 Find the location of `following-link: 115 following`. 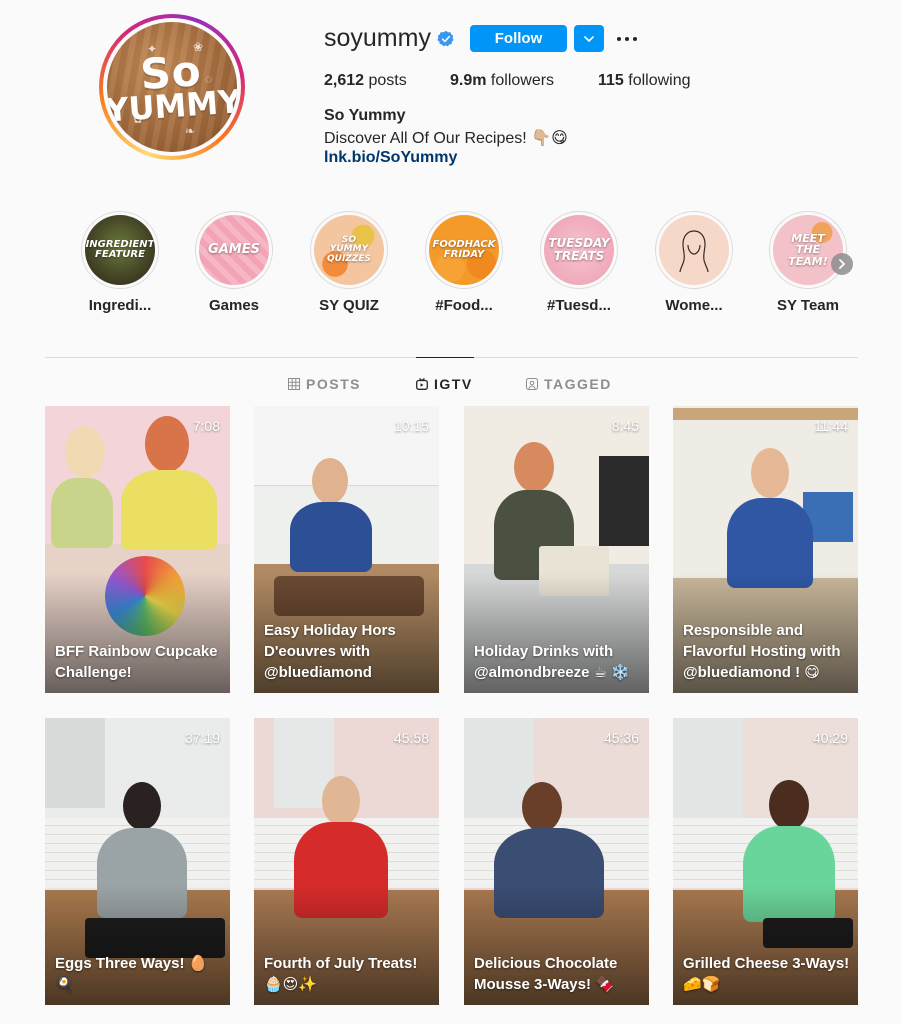

following-link: 115 following is located at coordinates (644, 81).